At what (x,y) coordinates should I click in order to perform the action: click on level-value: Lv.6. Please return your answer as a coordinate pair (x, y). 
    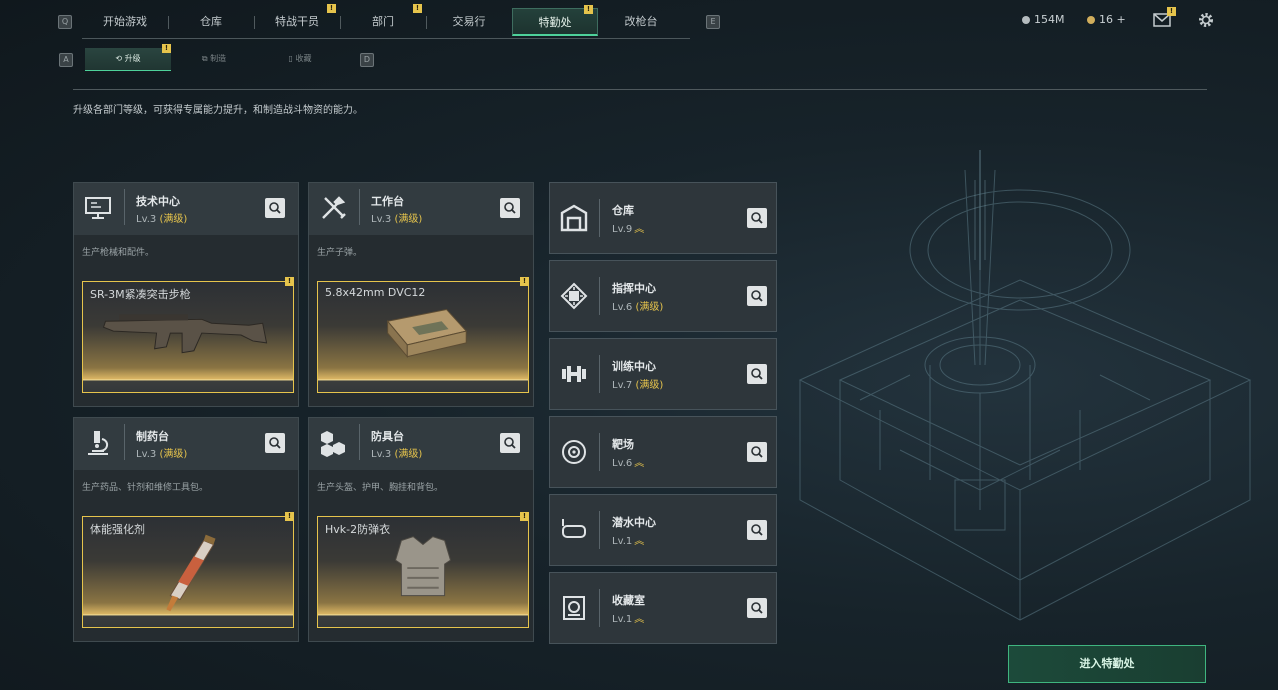
    Looking at the image, I should click on (622, 307).